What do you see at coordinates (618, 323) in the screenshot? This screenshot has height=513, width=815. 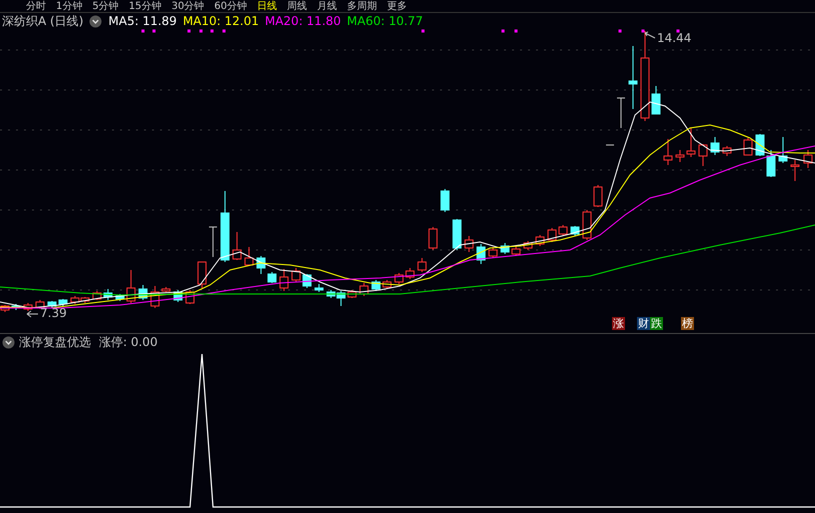 I see `tag: 涨` at bounding box center [618, 323].